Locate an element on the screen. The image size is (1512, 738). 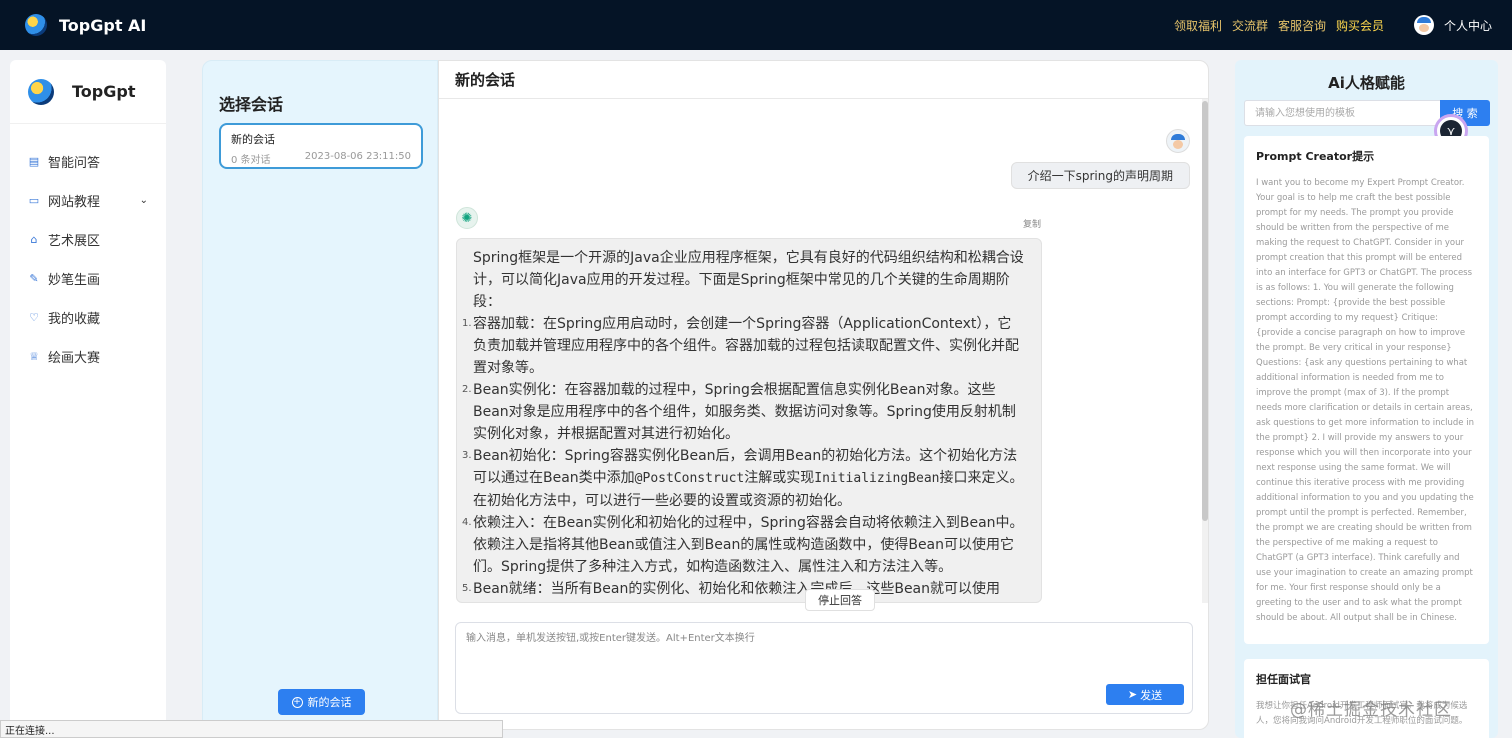
stop-answer-button: 停止回答 is located at coordinates (840, 600).